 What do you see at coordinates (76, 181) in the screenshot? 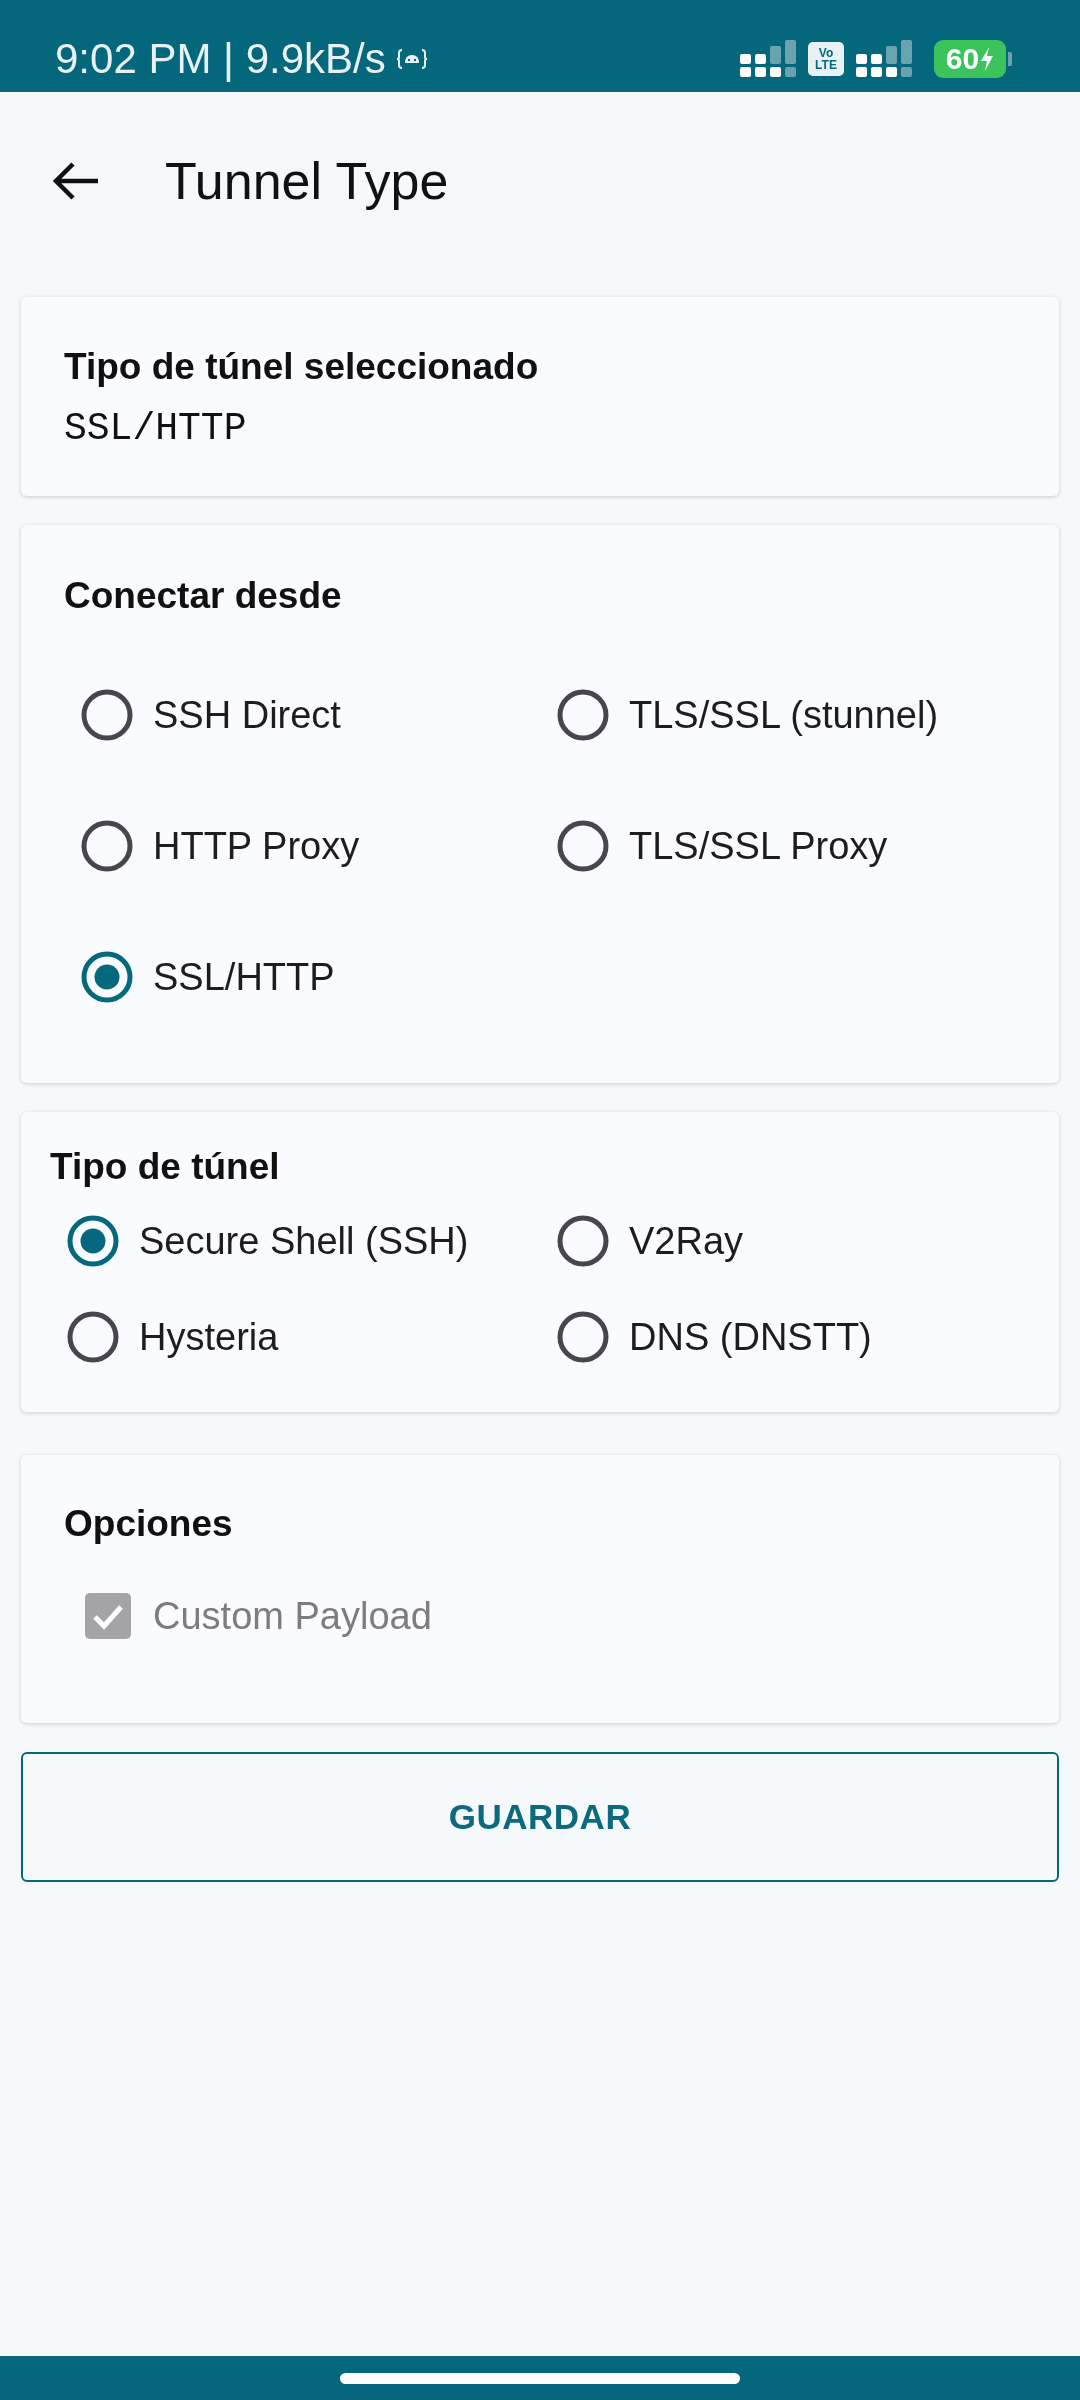
I see `back-arrow-icon` at bounding box center [76, 181].